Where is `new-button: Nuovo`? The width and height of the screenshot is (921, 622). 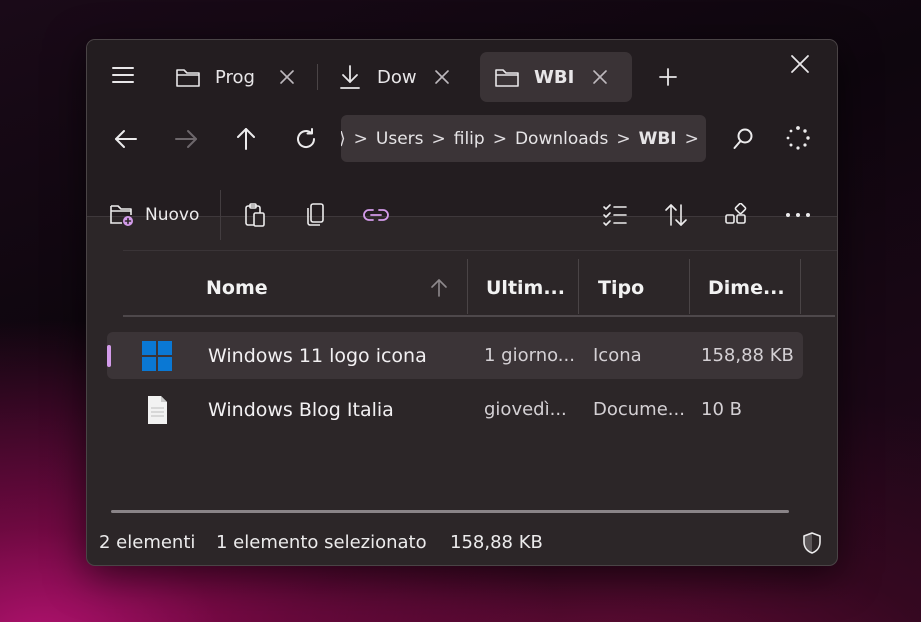 new-button: Nuovo is located at coordinates (154, 215).